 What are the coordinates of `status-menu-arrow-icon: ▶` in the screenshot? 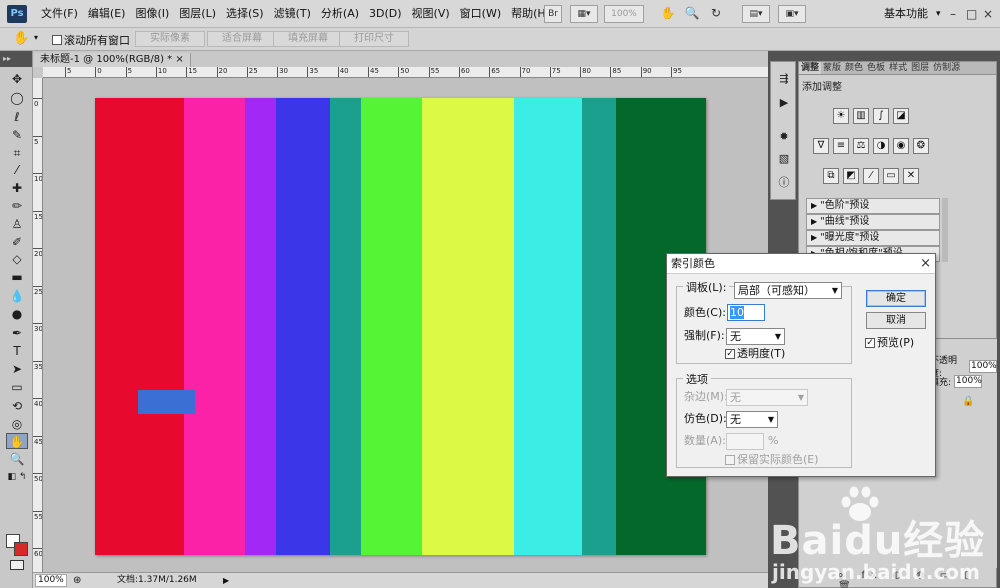 It's located at (226, 580).